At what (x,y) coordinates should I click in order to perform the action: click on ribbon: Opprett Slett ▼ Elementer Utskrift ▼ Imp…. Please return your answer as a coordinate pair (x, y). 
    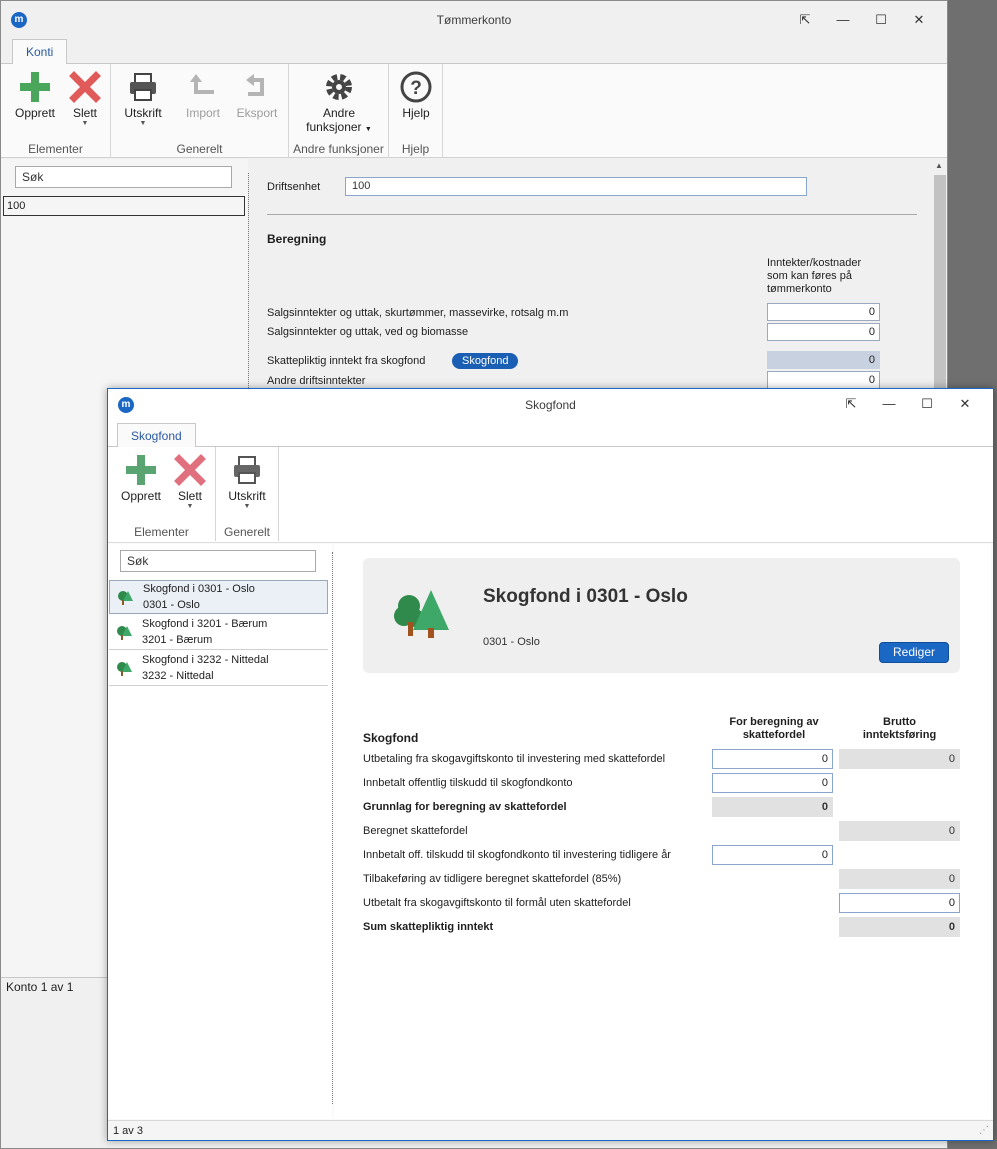
    Looking at the image, I should click on (474, 111).